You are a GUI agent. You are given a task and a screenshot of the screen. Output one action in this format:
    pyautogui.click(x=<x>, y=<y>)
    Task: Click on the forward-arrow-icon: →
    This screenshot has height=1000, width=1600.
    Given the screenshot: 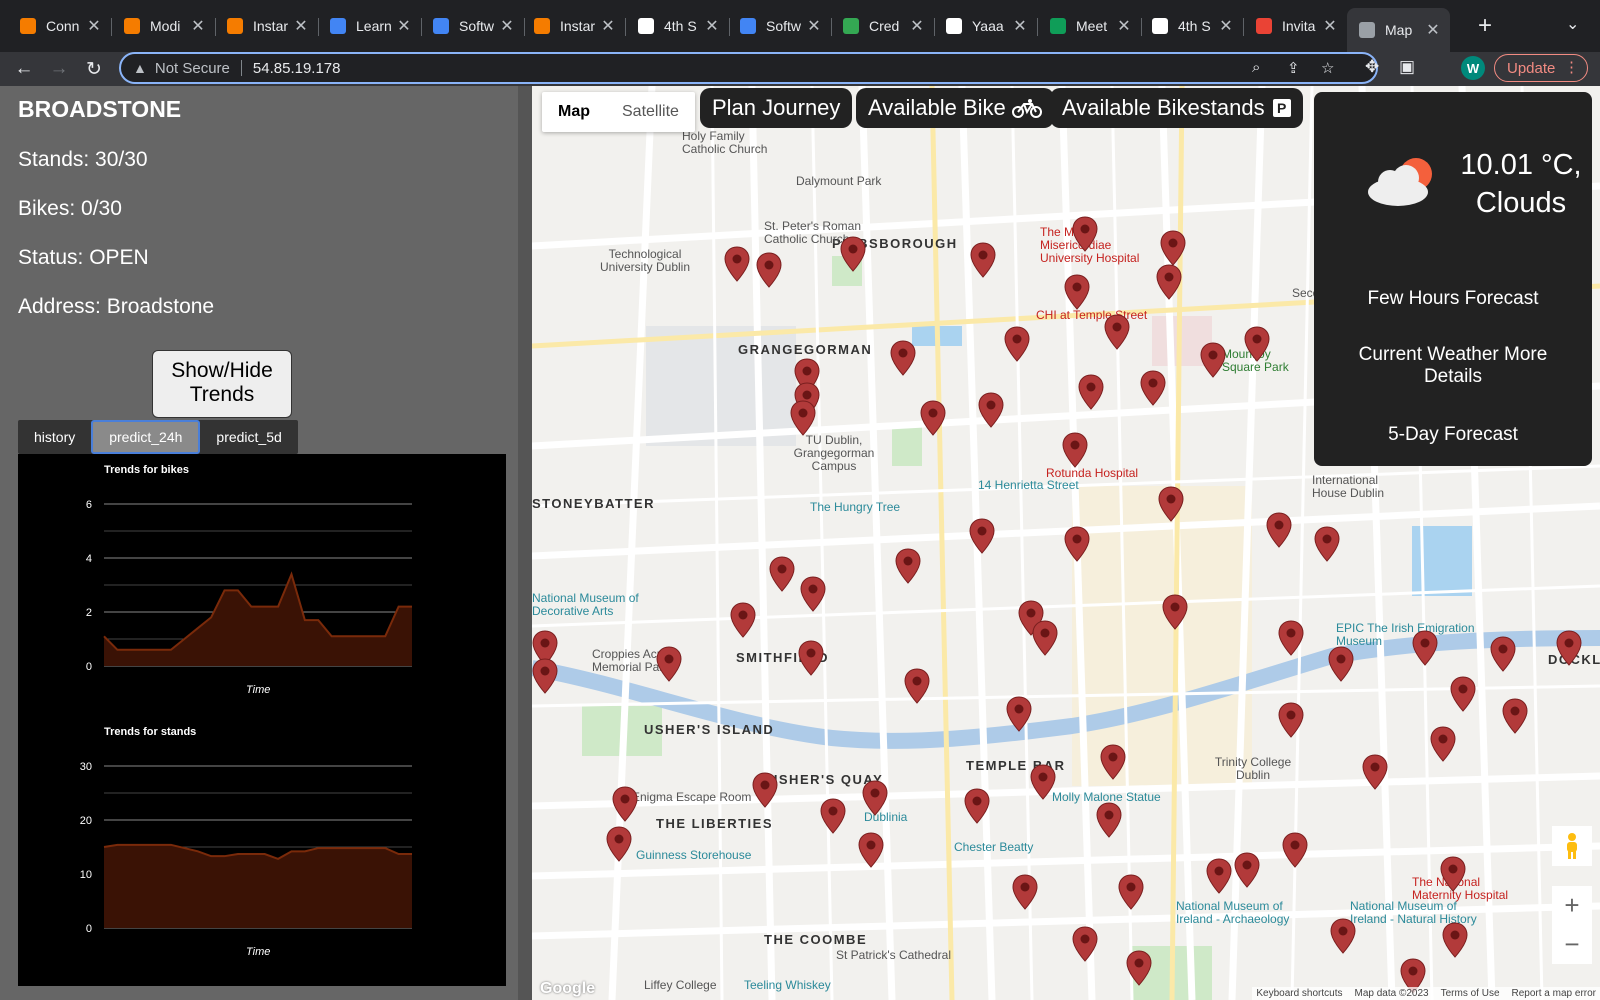 What is the action you would take?
    pyautogui.click(x=59, y=69)
    